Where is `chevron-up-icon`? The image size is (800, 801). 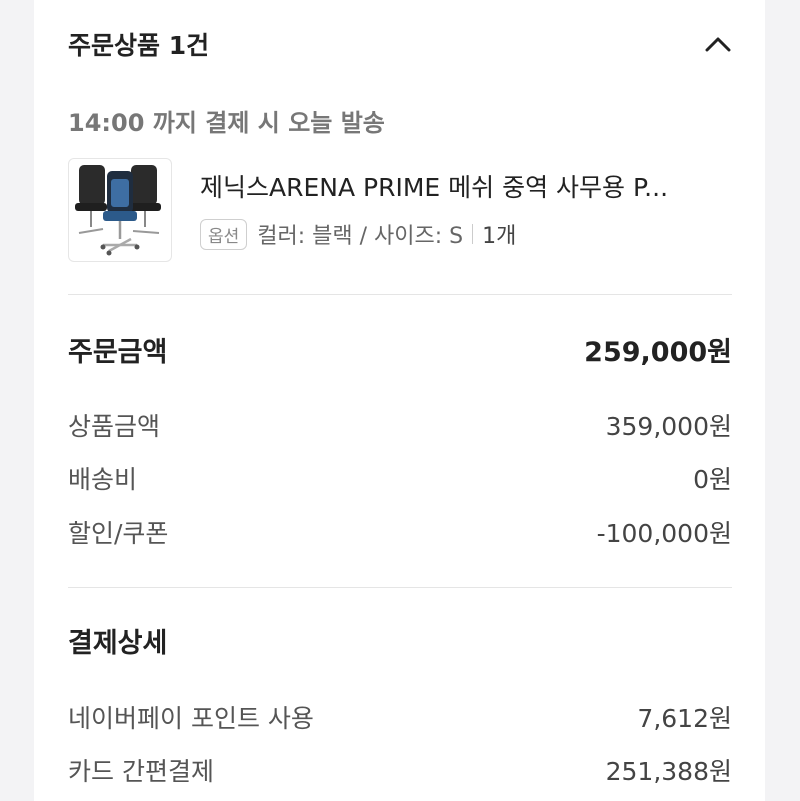 chevron-up-icon is located at coordinates (718, 44).